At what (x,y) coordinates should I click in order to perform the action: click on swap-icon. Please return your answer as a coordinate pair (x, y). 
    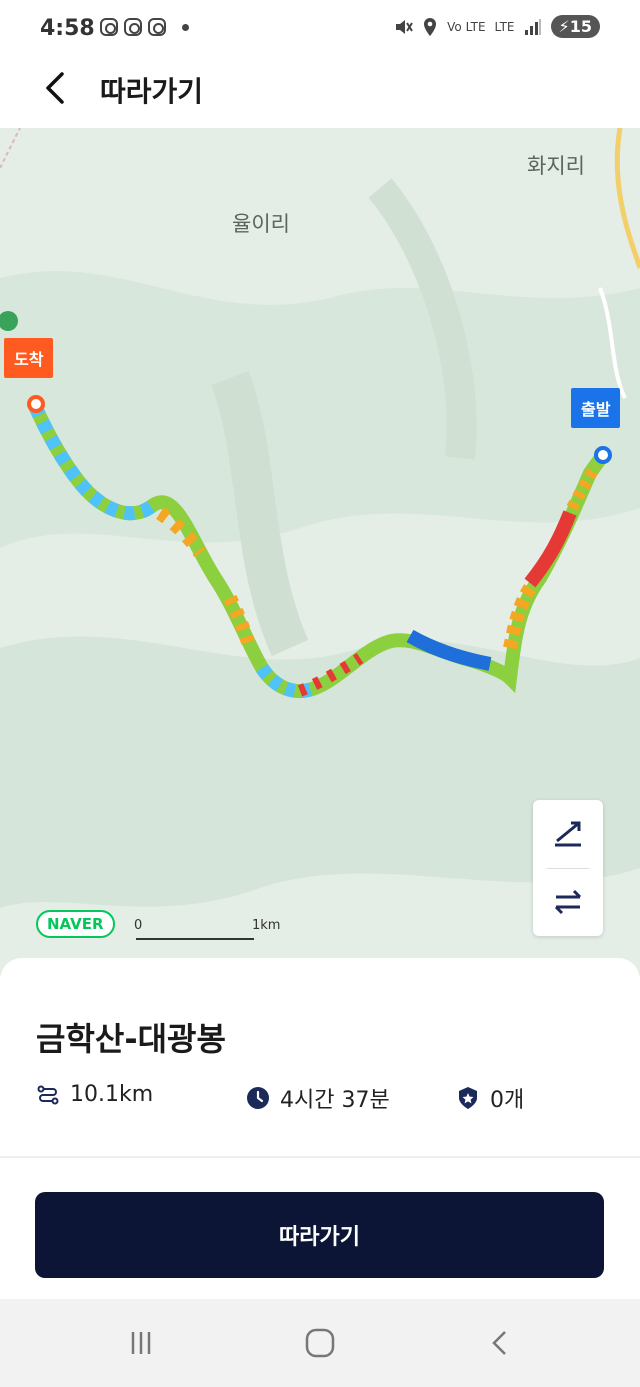
    Looking at the image, I should click on (568, 902).